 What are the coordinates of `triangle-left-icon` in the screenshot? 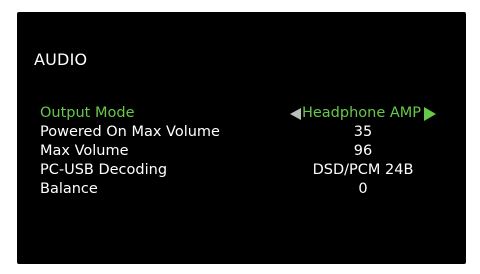 It's located at (295, 113).